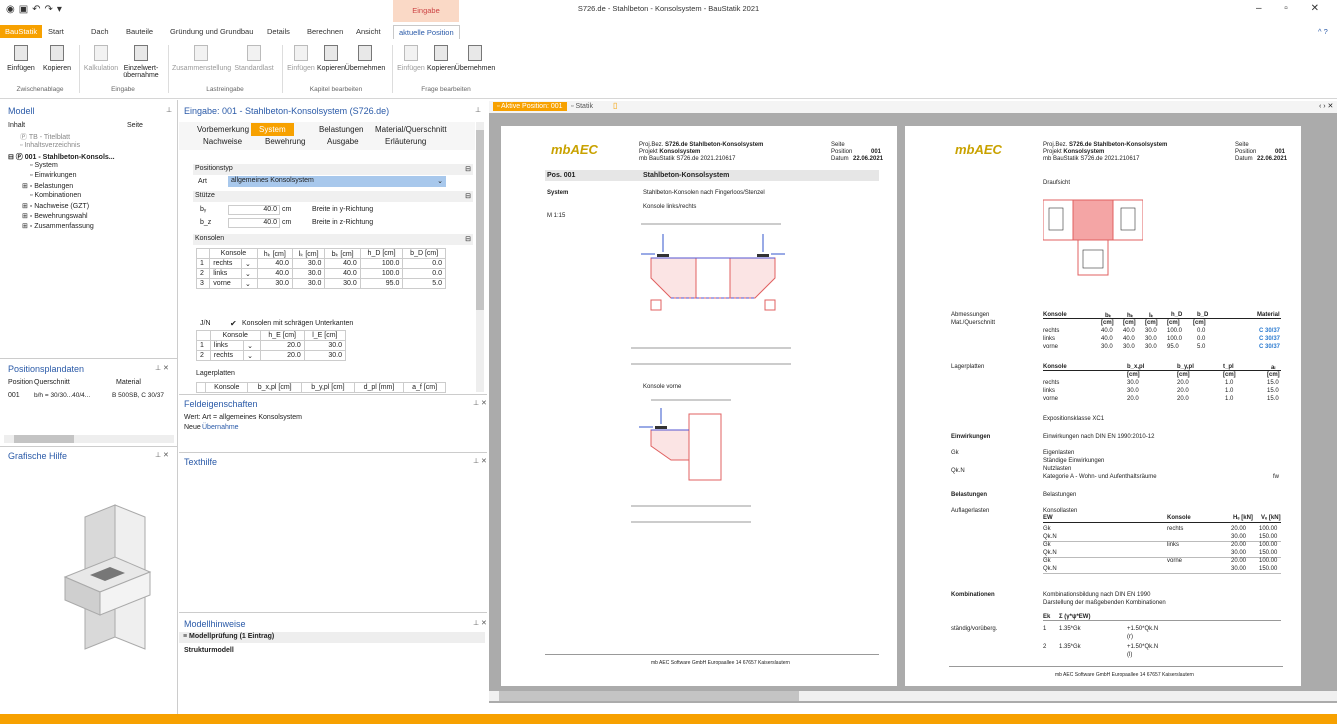 Image resolution: width=1337 pixels, height=724 pixels. I want to click on tab-bauteile: Bauteile, so click(139, 31).